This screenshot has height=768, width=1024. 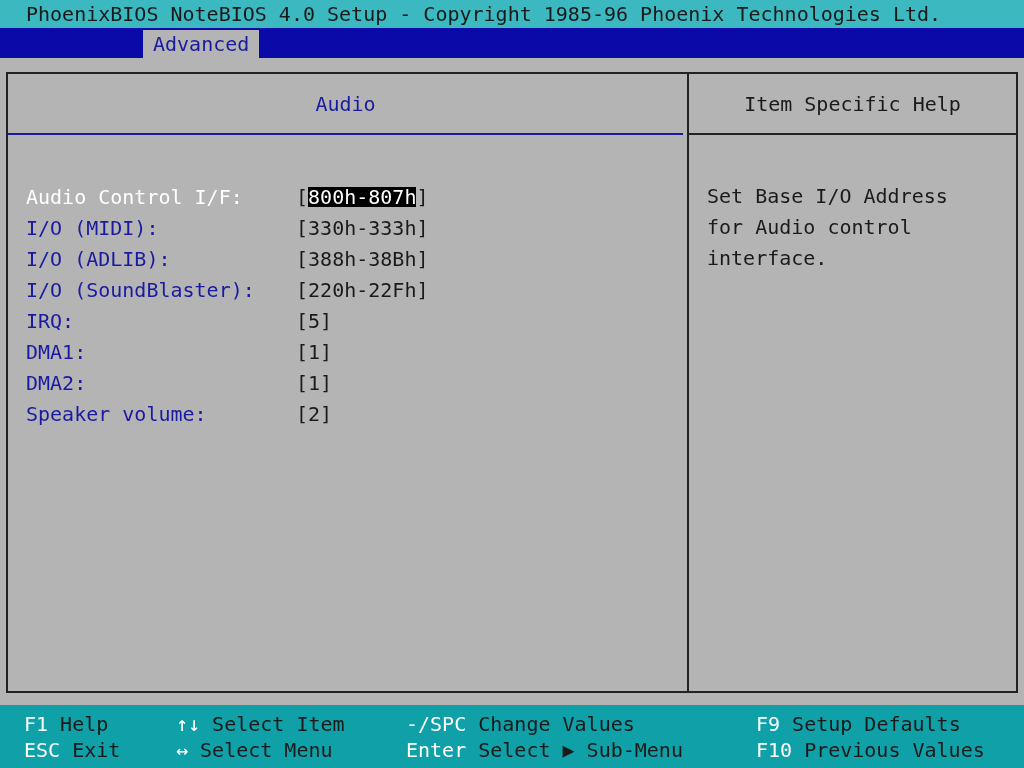 I want to click on setting-value: 800h-807h, so click(x=362, y=196).